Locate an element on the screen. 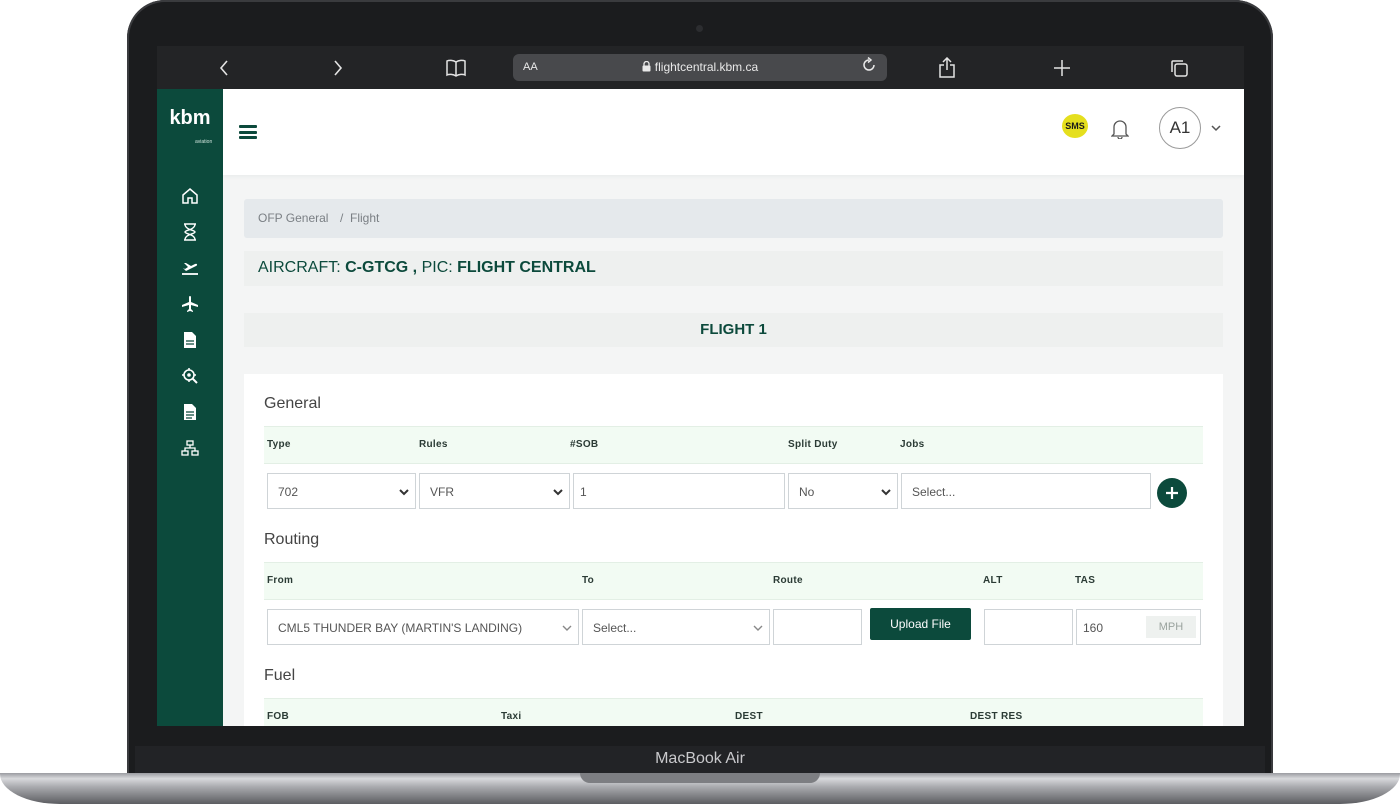 This screenshot has height=804, width=1400. sob-input: 1 is located at coordinates (679, 491).